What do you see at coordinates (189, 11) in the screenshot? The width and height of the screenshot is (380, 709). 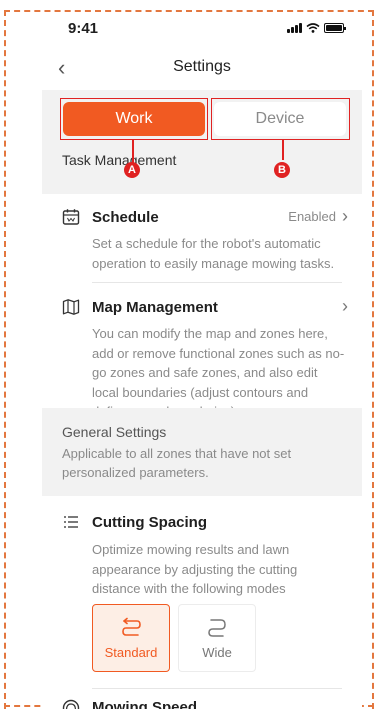 I see `outer-dashed-frame-top` at bounding box center [189, 11].